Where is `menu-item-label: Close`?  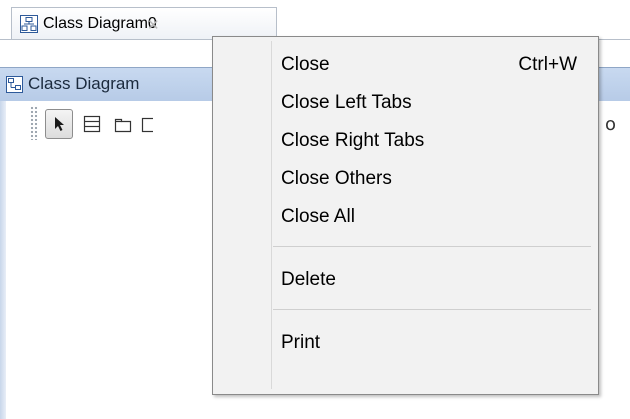 menu-item-label: Close is located at coordinates (305, 64).